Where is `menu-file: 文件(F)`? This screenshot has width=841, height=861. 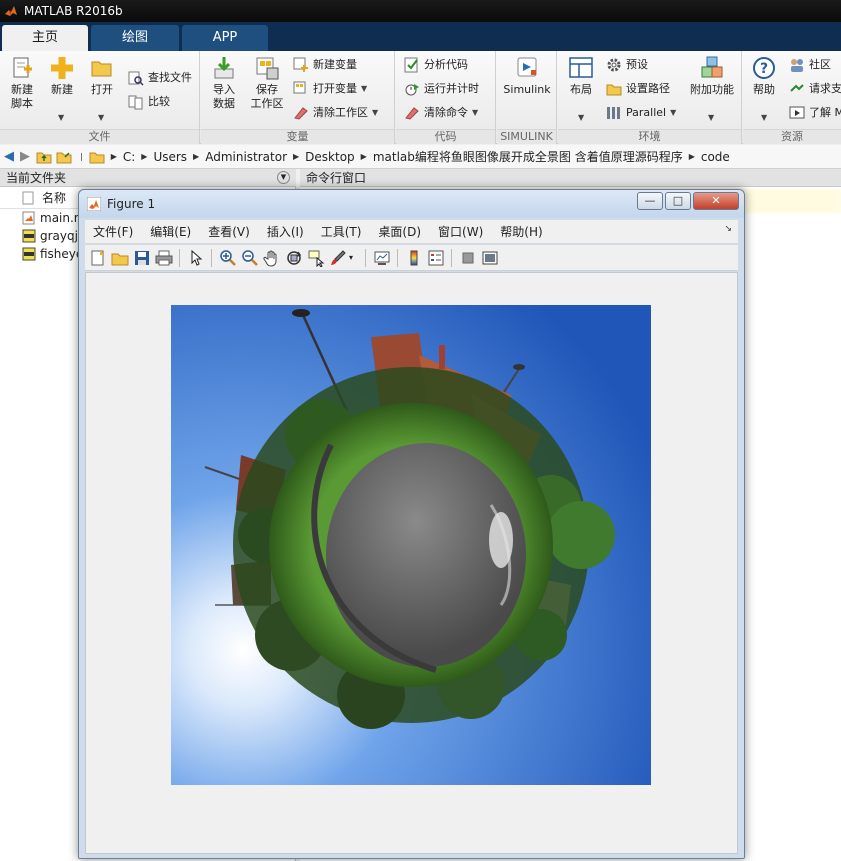
menu-file: 文件(F) is located at coordinates (113, 231).